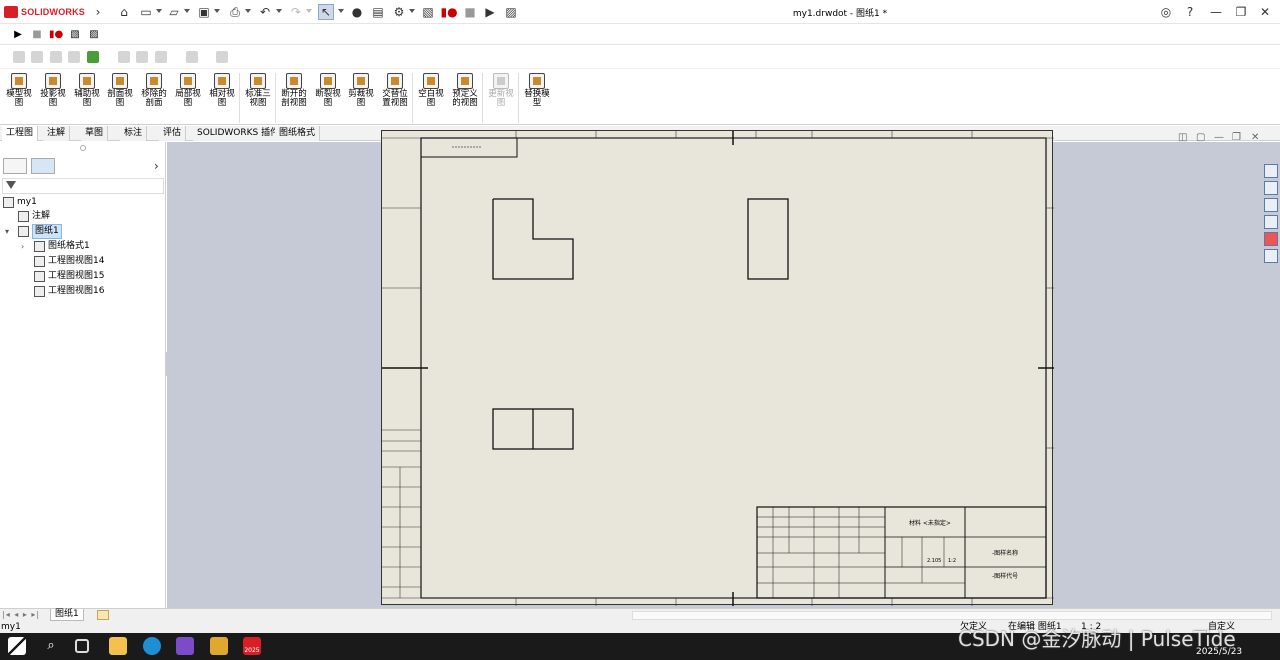  I want to click on property-tab-icon, so click(43, 166).